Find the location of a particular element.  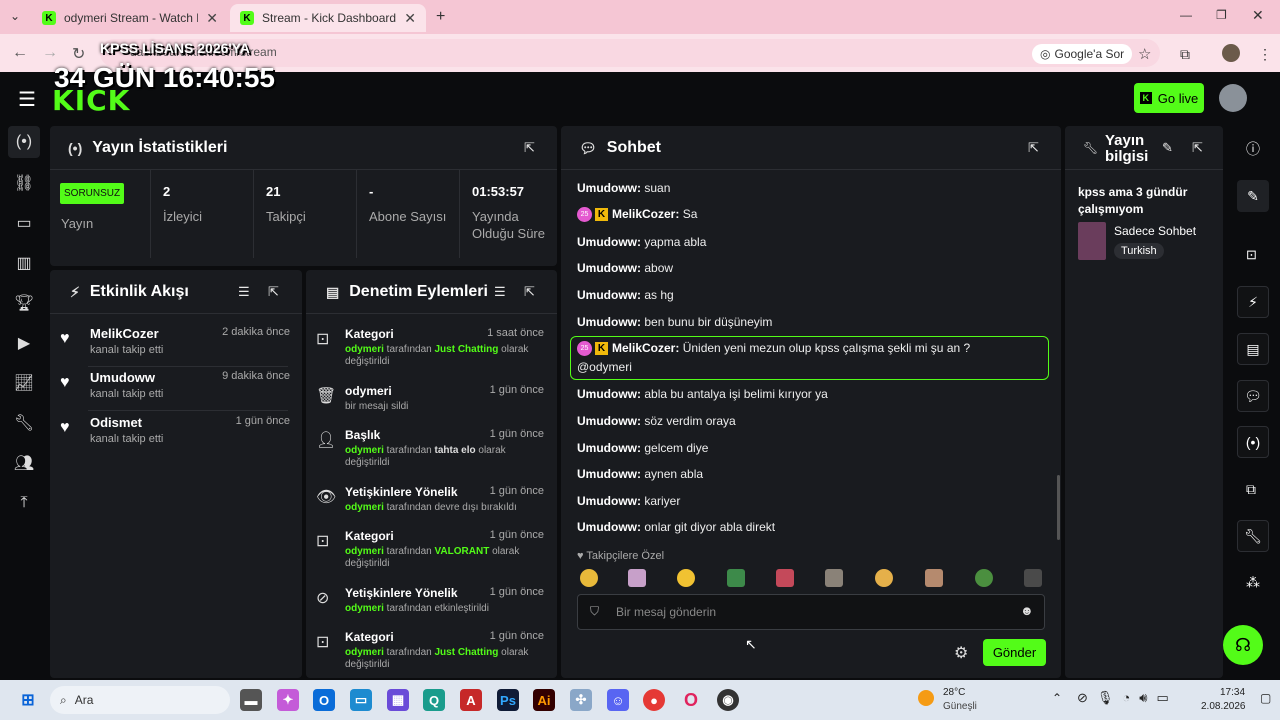

notification-icon: ▢ is located at coordinates (1265, 698).